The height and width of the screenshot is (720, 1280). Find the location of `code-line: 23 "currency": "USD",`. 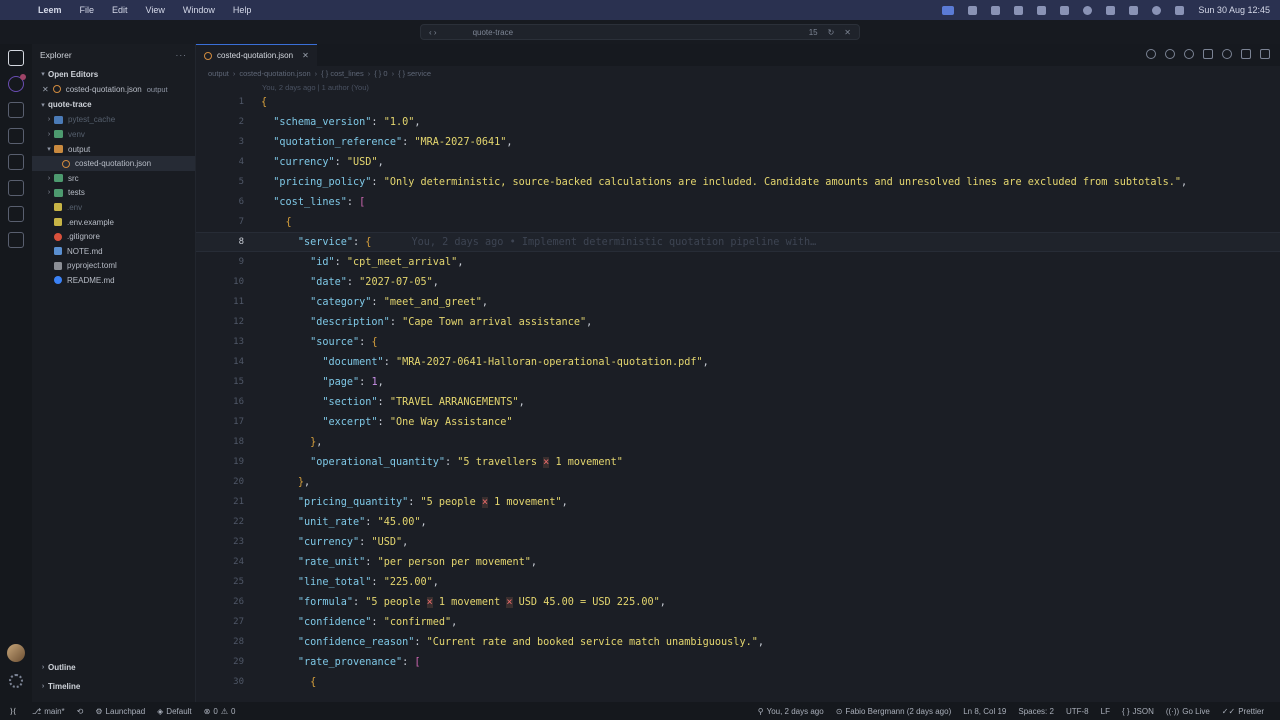

code-line: 23 "currency": "USD", is located at coordinates (738, 542).